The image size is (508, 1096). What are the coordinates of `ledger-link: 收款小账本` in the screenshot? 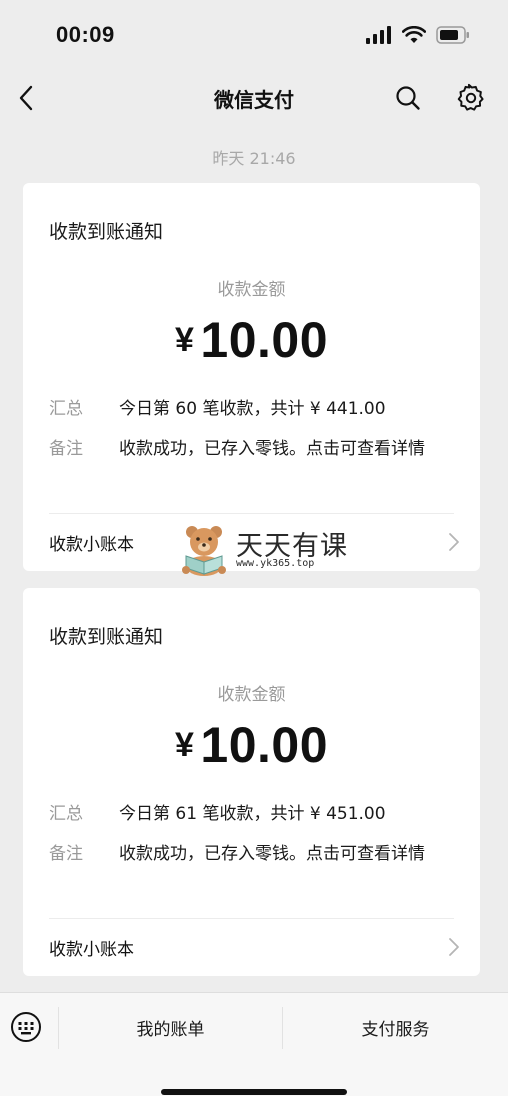 It's located at (254, 947).